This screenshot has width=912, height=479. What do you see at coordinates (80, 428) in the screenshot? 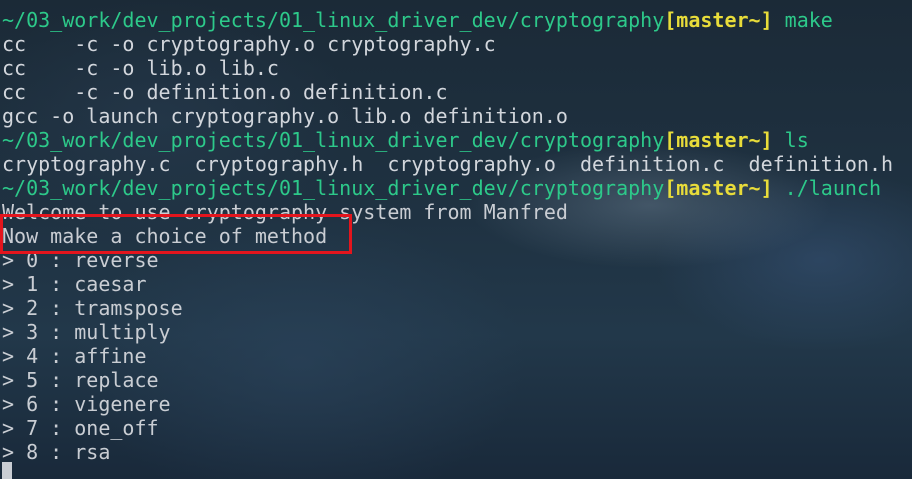
I see `method-option: > 7 : one_off` at bounding box center [80, 428].